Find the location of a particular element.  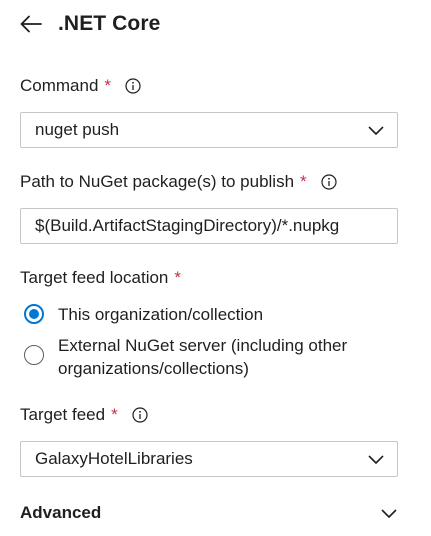

target-location-label-row: Target feed location * is located at coordinates (100, 278).